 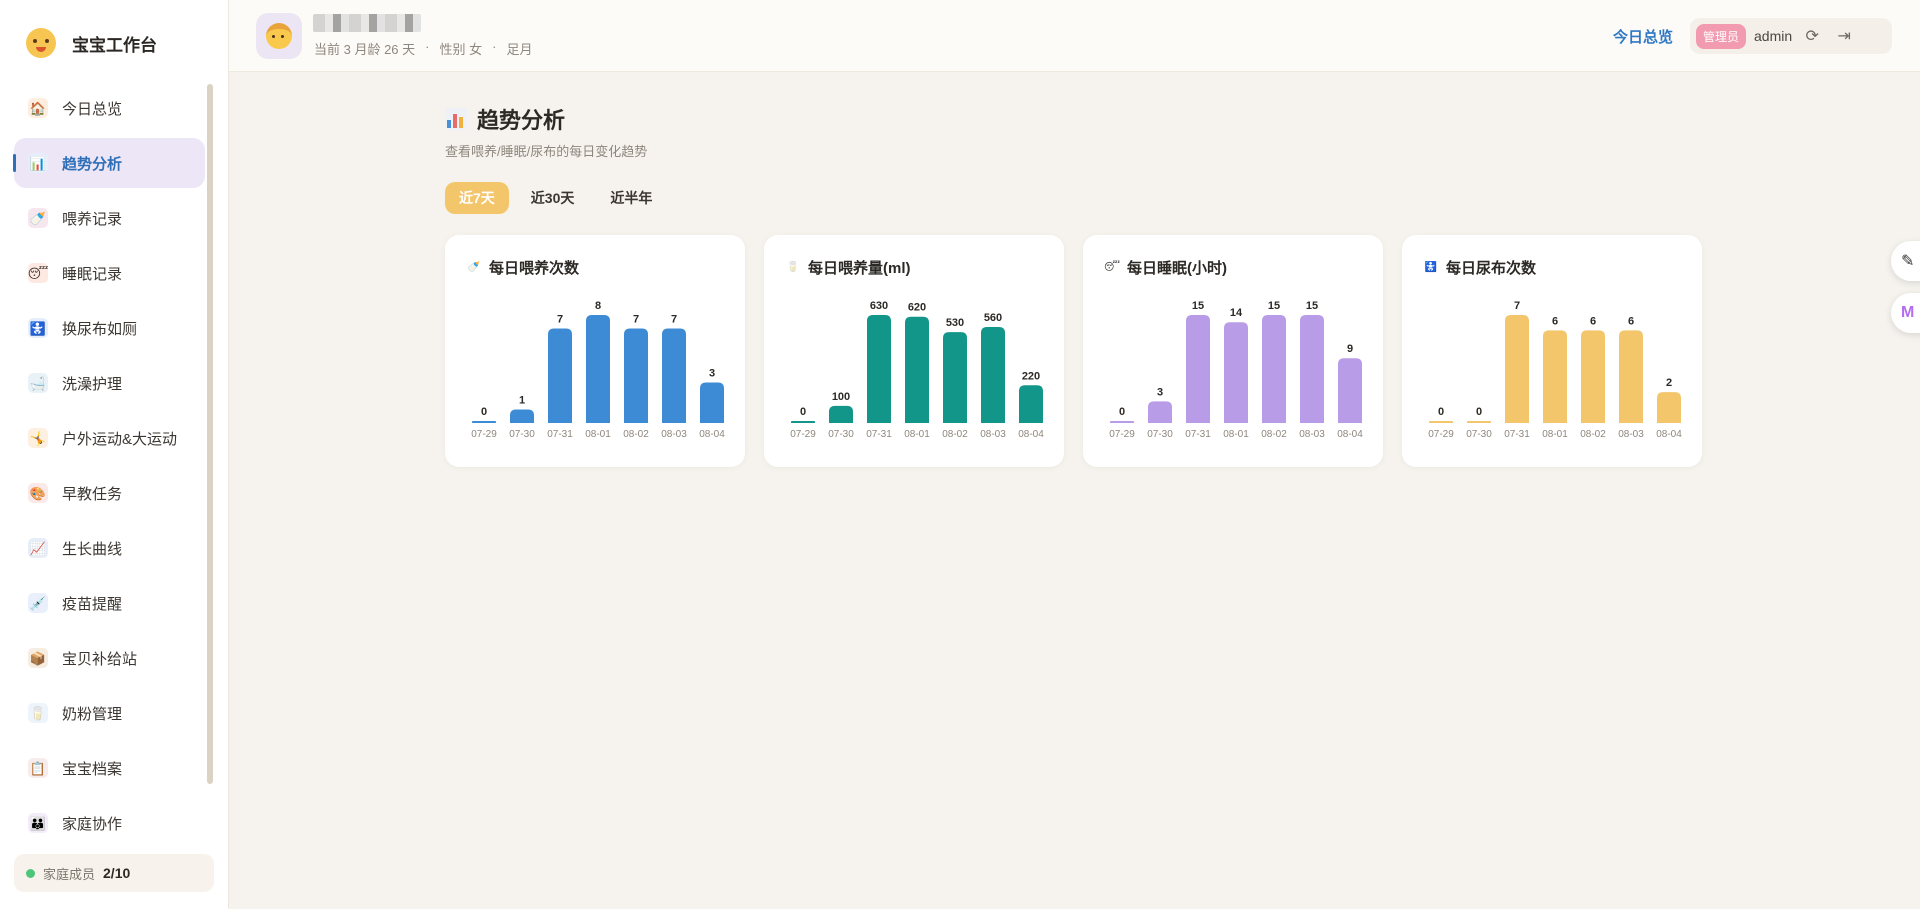 I want to click on family-members-status: 家庭成员 2/10, so click(x=114, y=873).